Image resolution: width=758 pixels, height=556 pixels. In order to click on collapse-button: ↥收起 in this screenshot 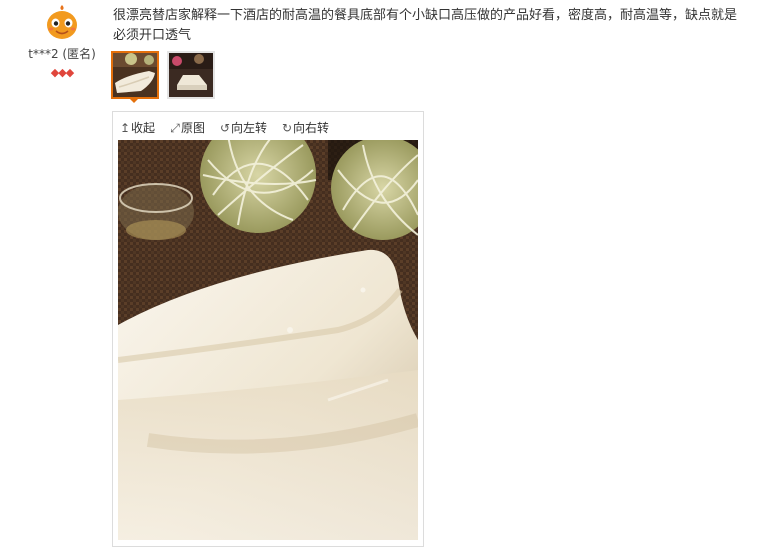, I will do `click(137, 127)`.